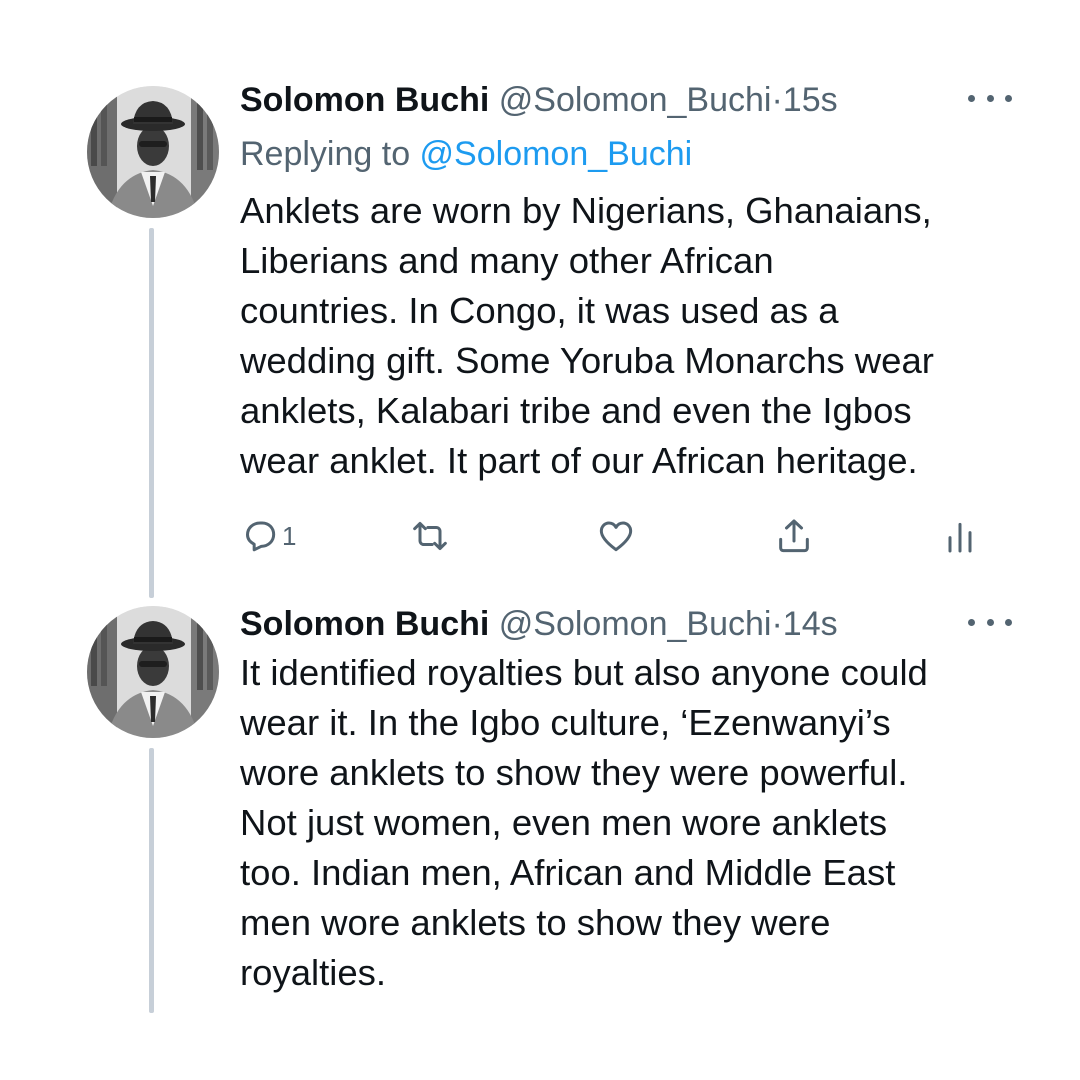  I want to click on replying-to: Replying to @Solomon_Buchi, so click(640, 154).